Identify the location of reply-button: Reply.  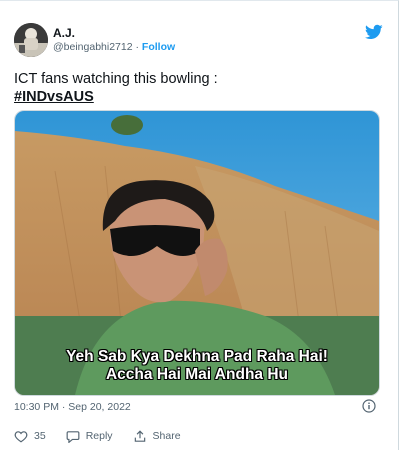
(89, 436).